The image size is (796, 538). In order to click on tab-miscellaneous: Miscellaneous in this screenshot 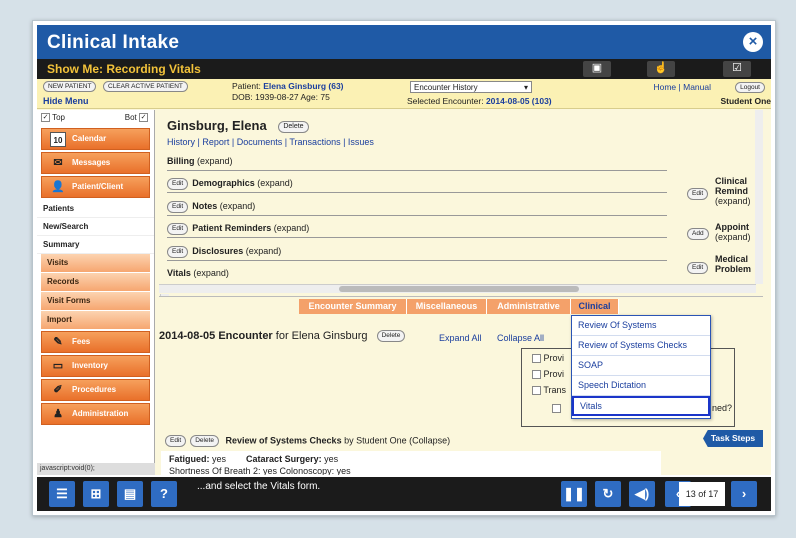, I will do `click(447, 306)`.